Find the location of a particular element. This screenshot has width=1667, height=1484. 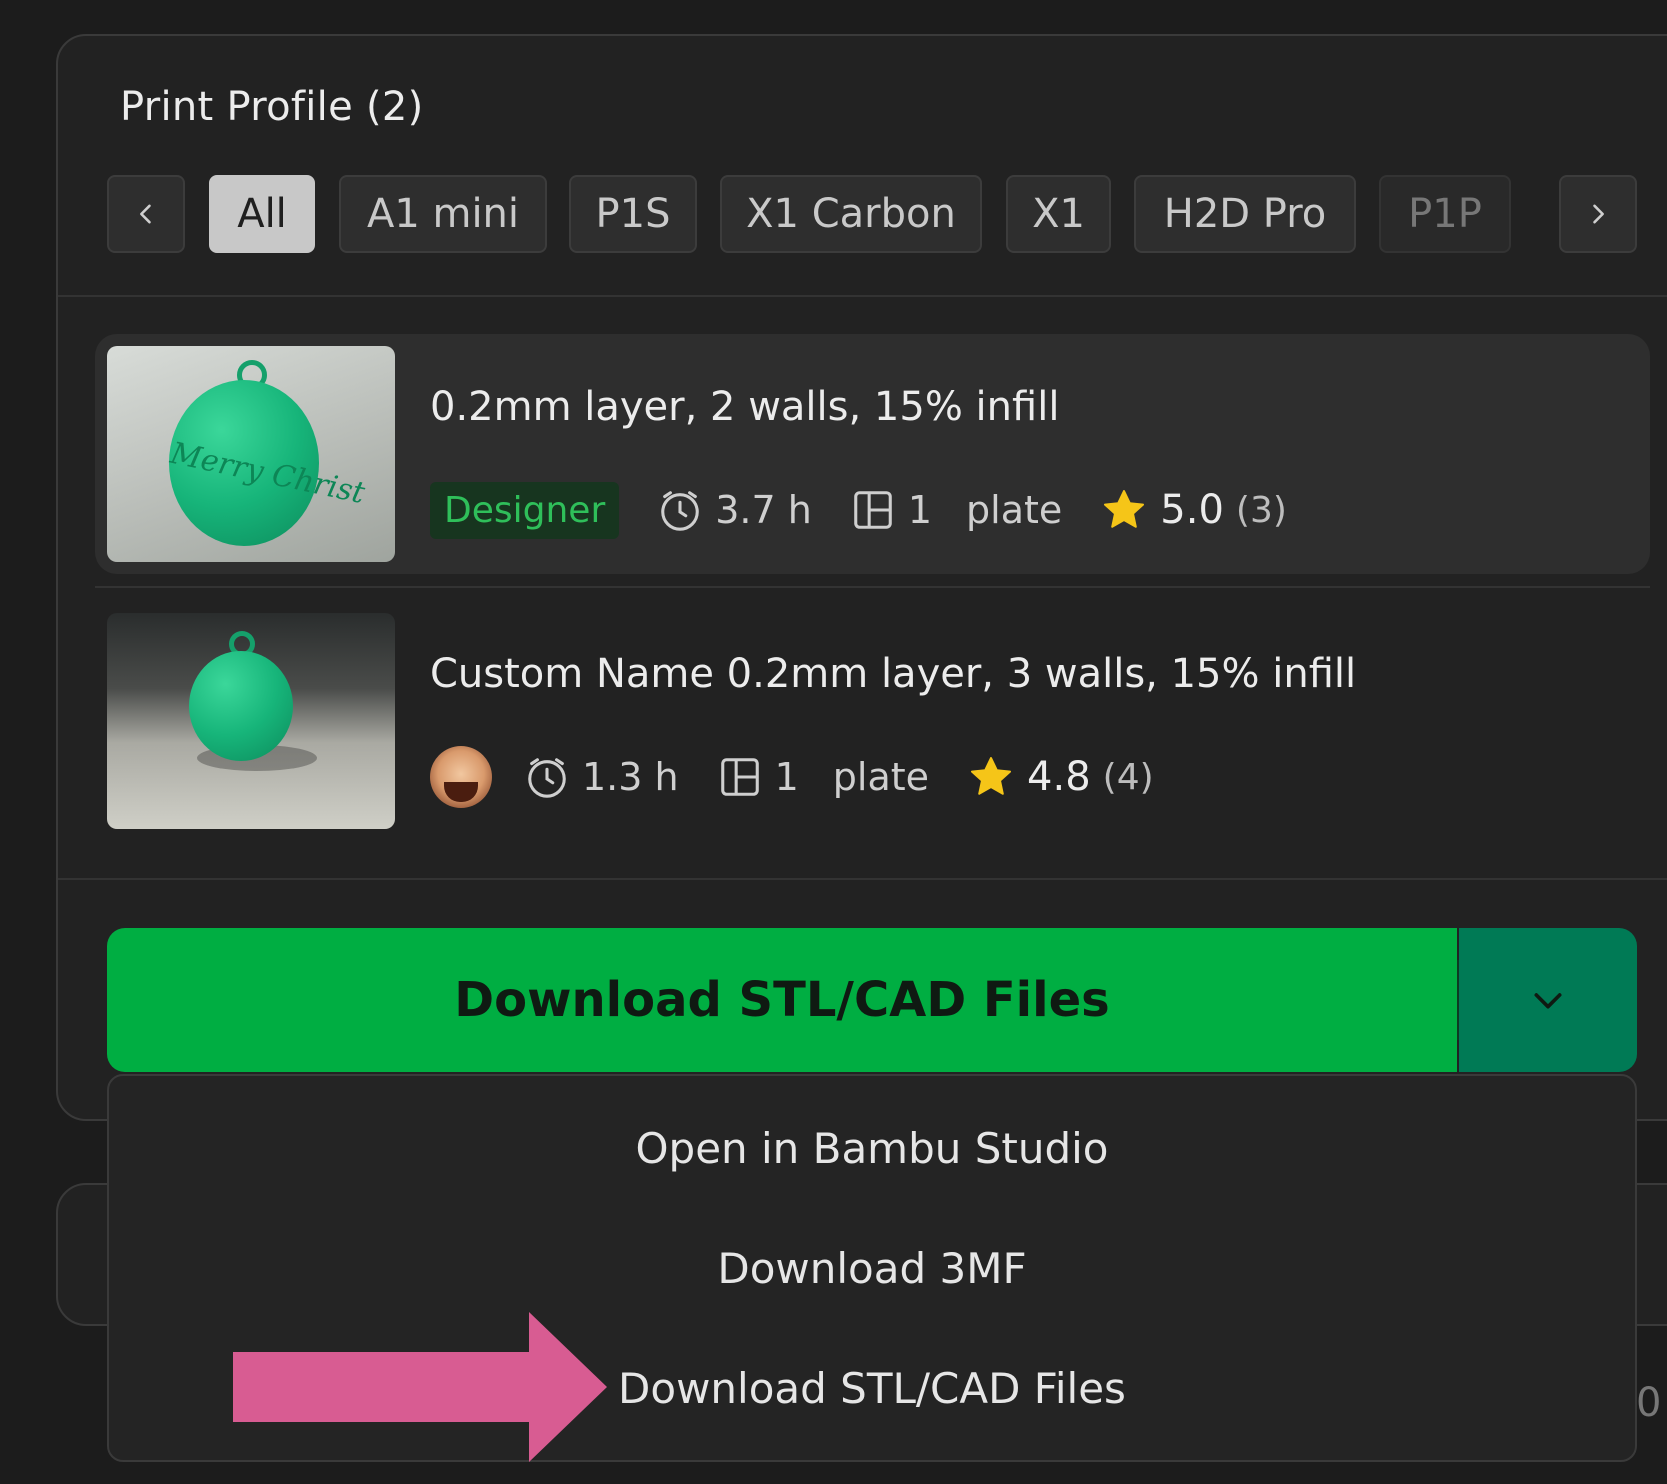

chip-x1: X1 is located at coordinates (1058, 214).